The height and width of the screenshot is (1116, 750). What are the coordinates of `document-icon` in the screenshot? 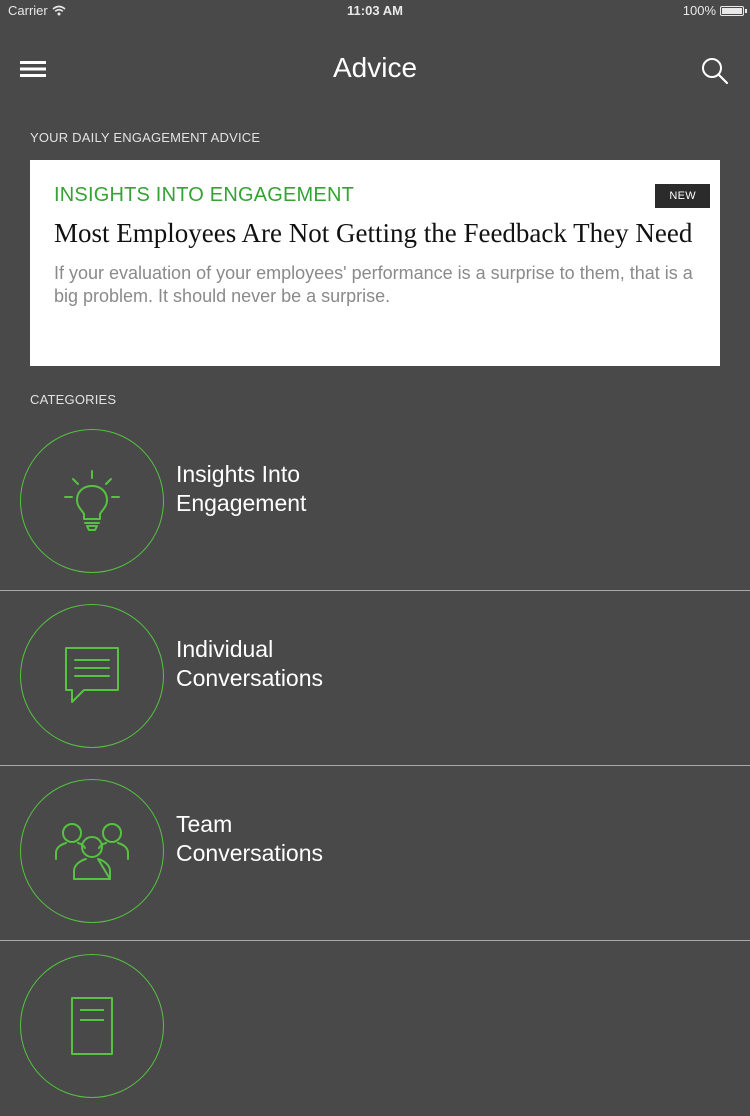 It's located at (92, 1026).